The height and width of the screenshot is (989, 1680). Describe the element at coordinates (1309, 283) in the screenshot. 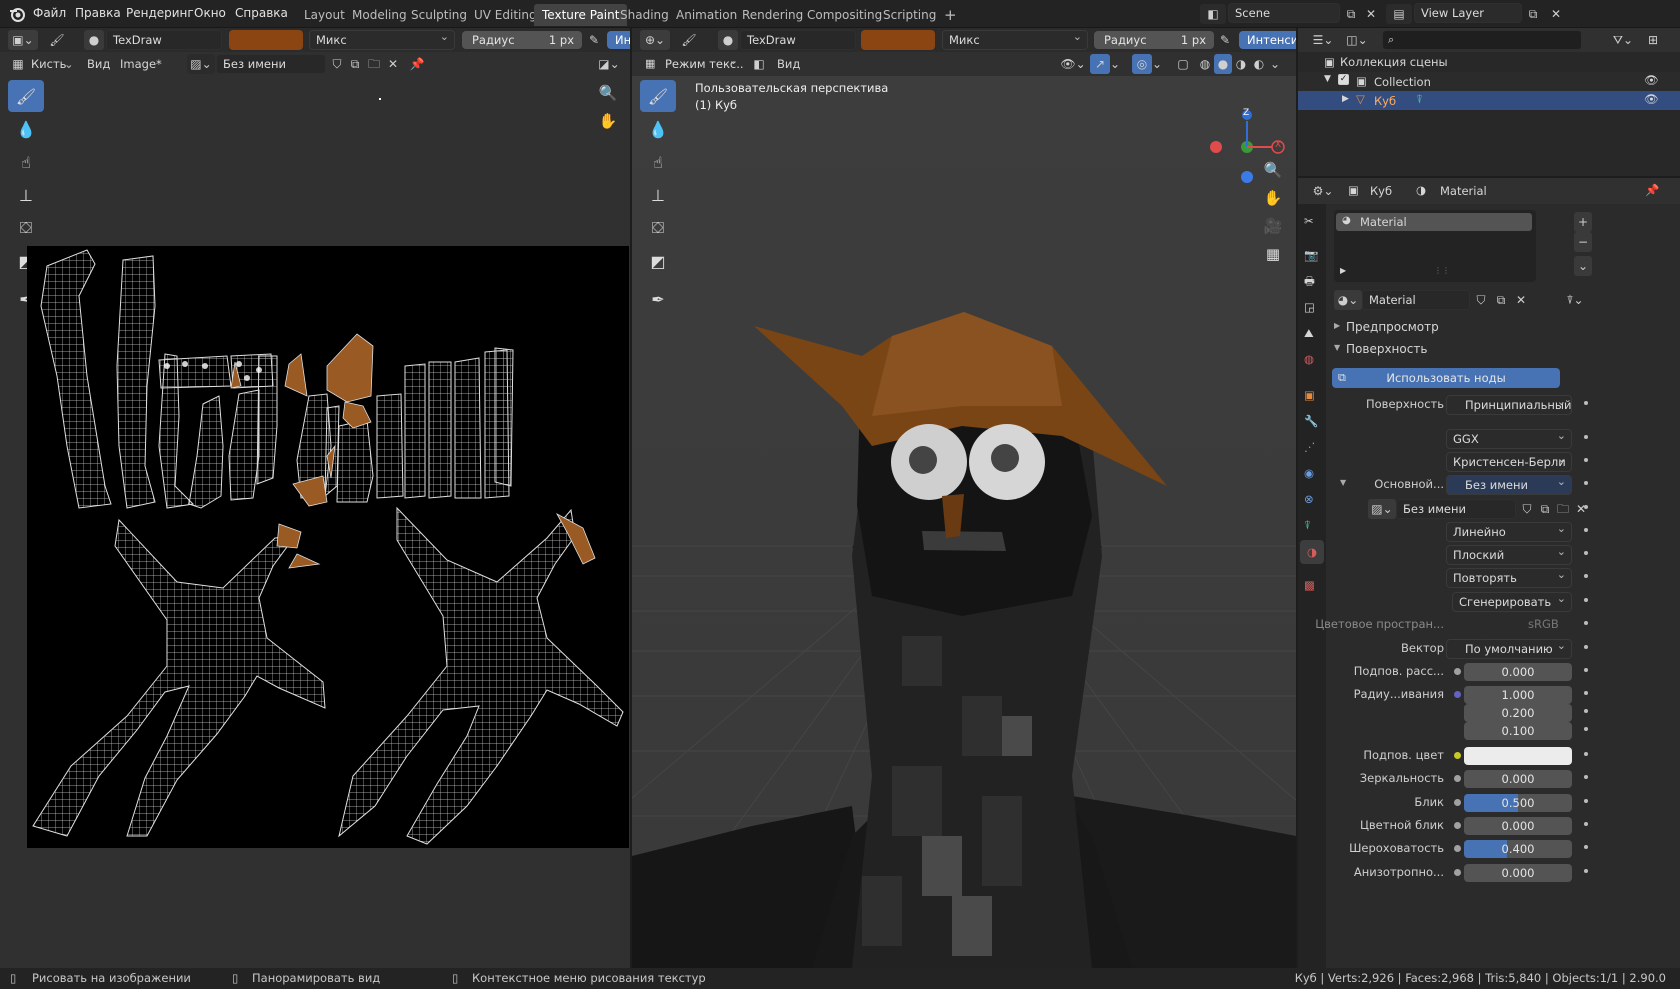

I see `output-tab-icon: 🖶` at that location.